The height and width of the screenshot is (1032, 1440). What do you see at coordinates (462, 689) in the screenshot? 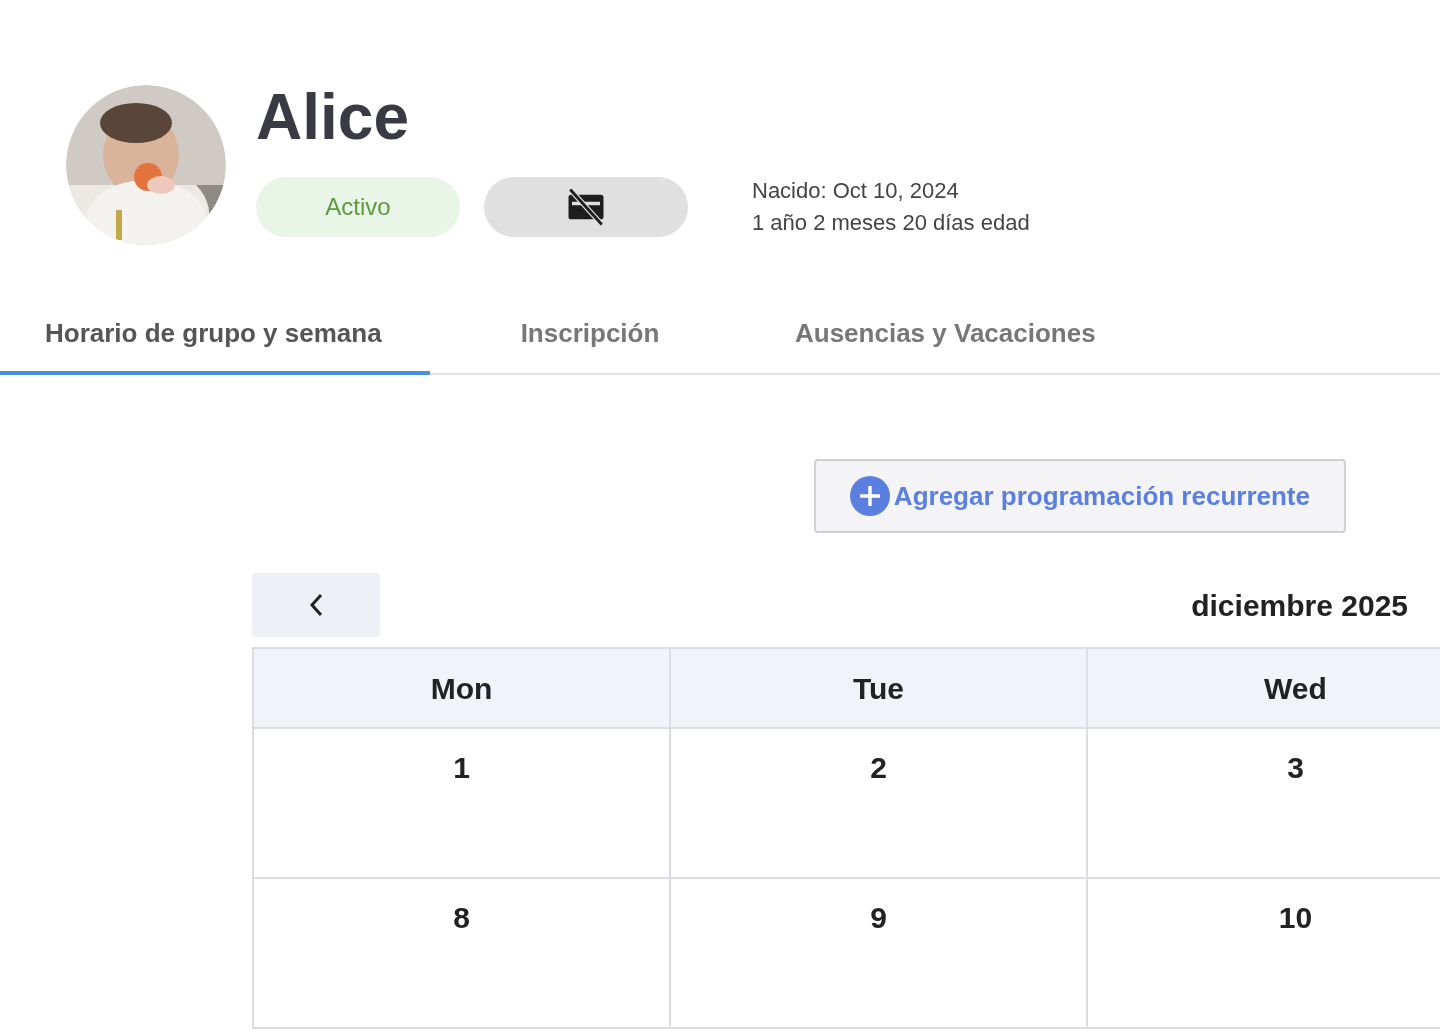
I see `weekday-header: Mon` at bounding box center [462, 689].